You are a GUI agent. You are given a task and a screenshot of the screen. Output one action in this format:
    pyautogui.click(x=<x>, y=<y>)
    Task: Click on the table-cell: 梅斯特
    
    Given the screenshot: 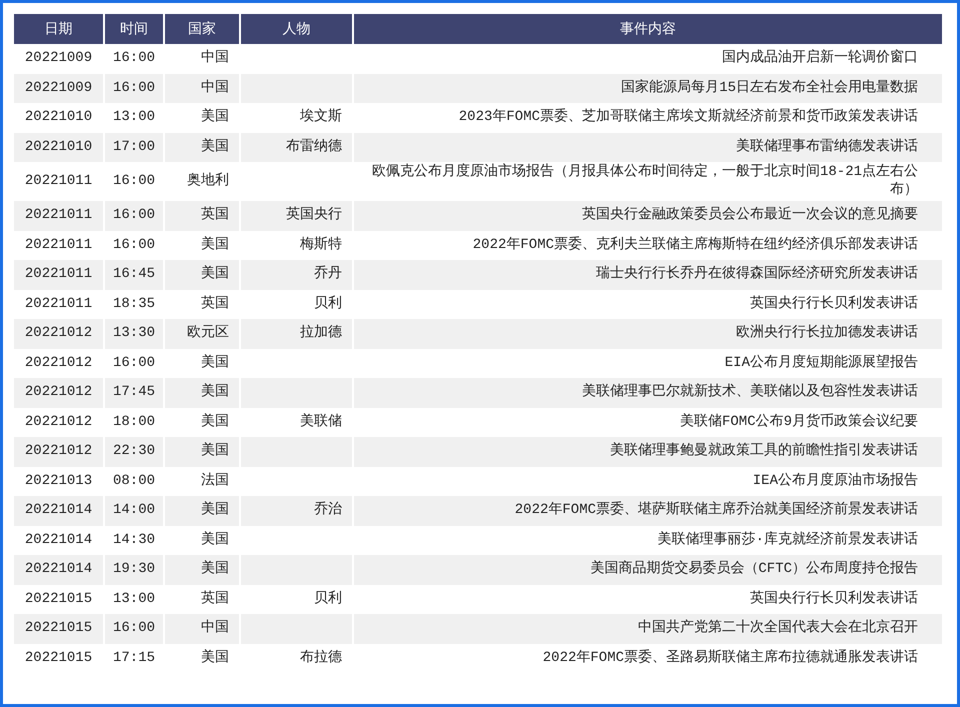 What is the action you would take?
    pyautogui.click(x=321, y=244)
    